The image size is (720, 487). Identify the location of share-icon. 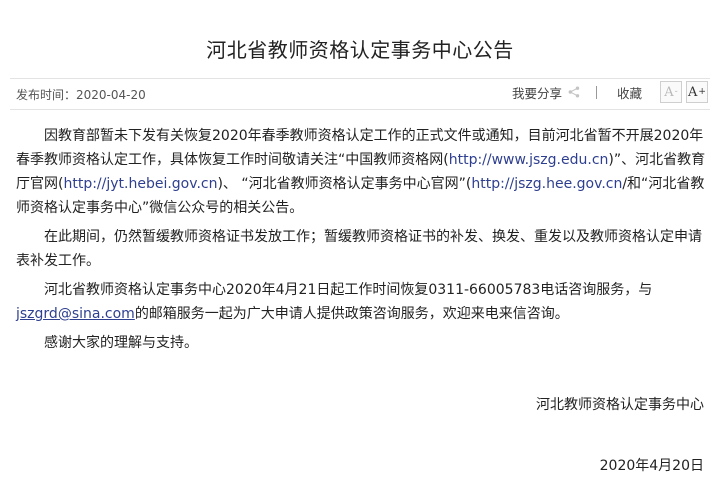
(574, 92).